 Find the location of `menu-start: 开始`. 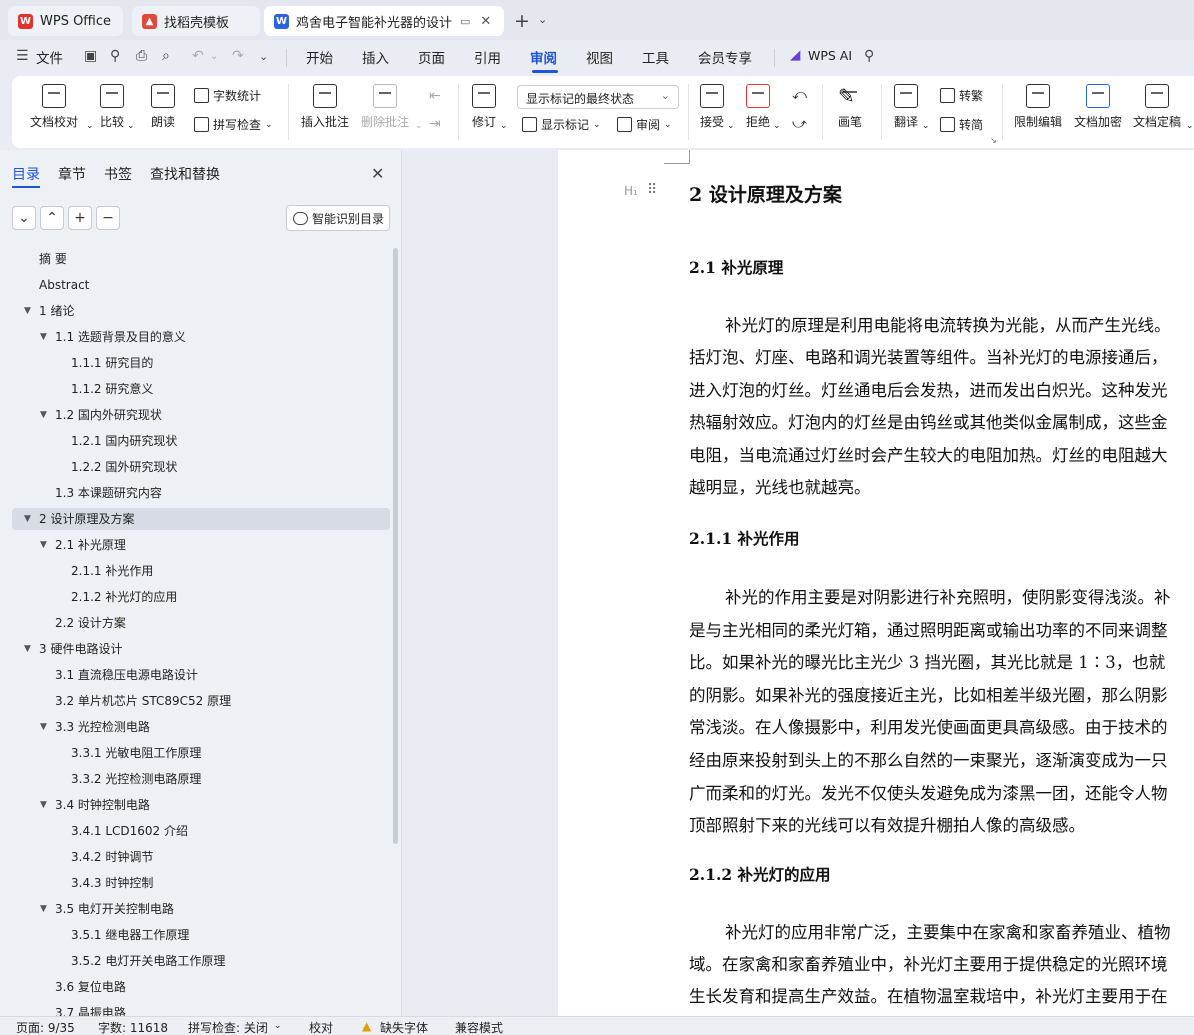

menu-start: 开始 is located at coordinates (319, 57).